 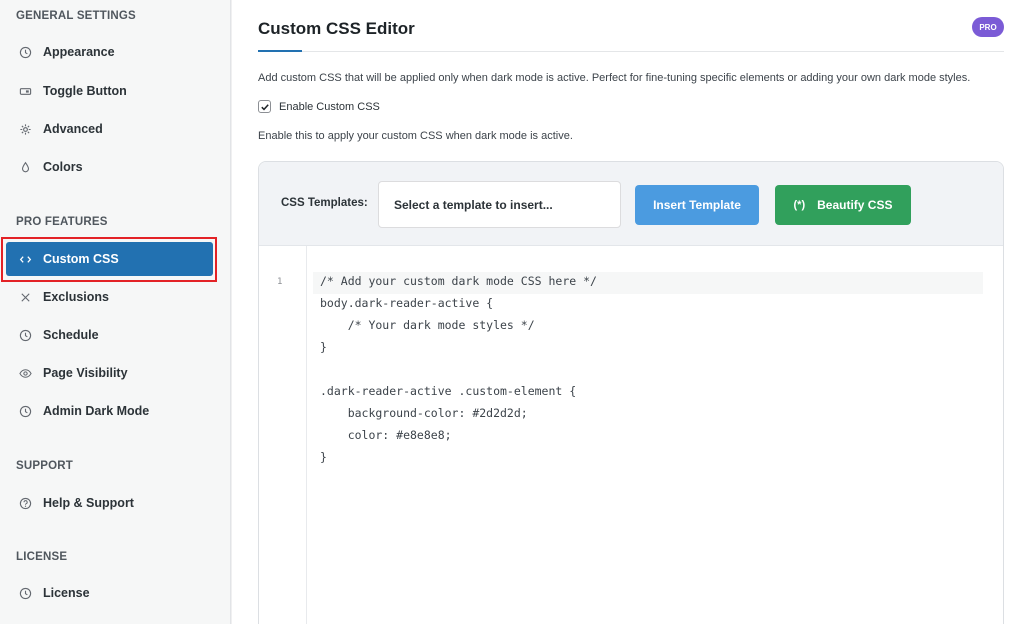 I want to click on header-divider, so click(x=631, y=51).